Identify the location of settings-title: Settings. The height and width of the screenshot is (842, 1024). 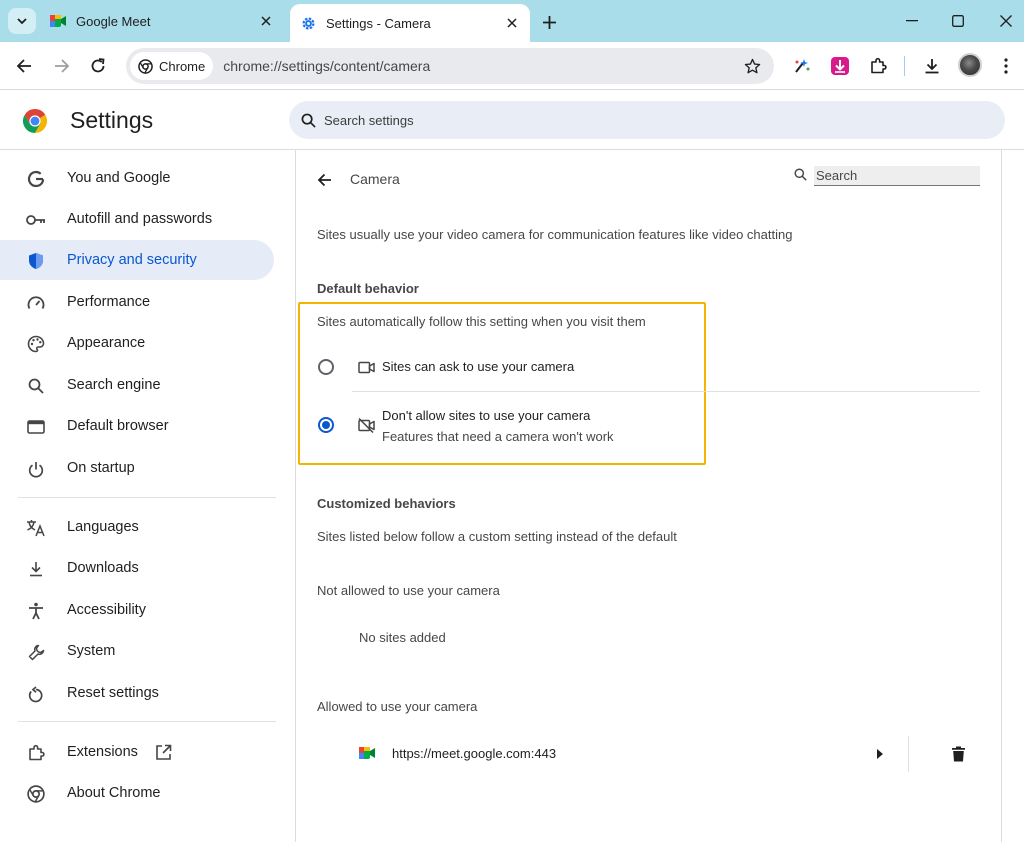
(112, 120).